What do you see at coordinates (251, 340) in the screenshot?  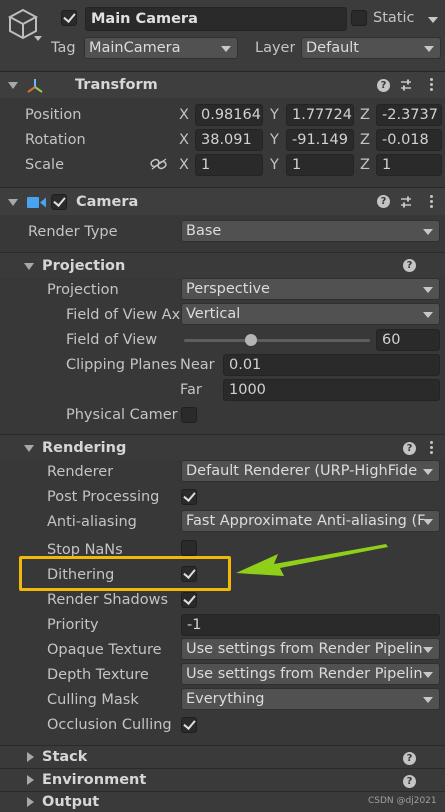 I see `fov-slider-thumb` at bounding box center [251, 340].